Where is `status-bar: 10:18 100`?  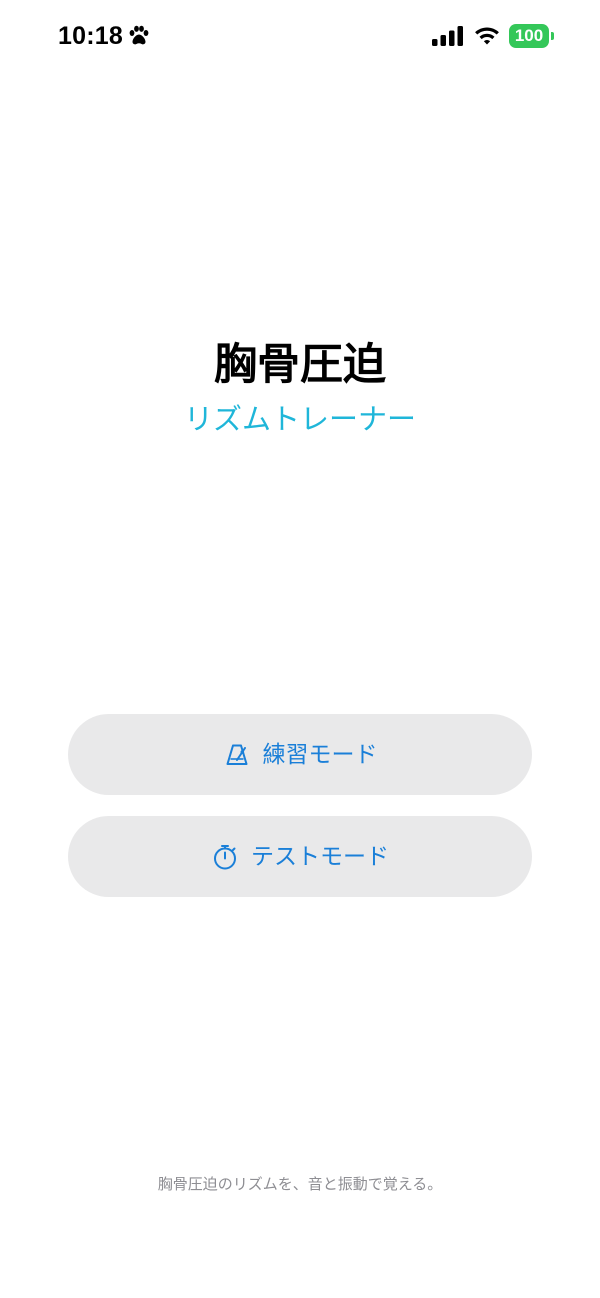 status-bar: 10:18 100 is located at coordinates (300, 36).